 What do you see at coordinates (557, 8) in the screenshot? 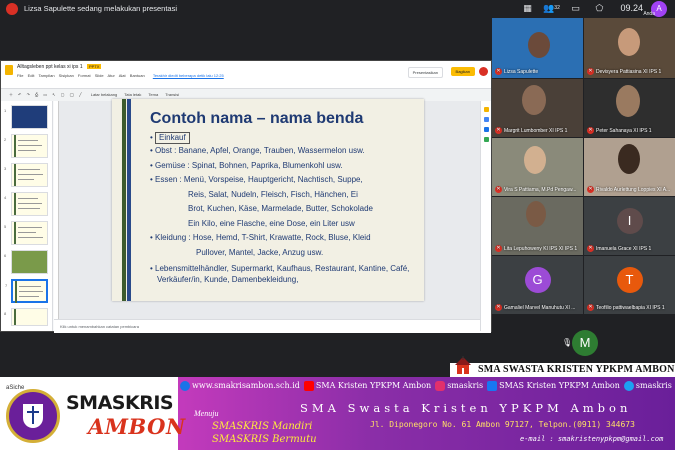
I see `participant-count: 32` at bounding box center [557, 8].